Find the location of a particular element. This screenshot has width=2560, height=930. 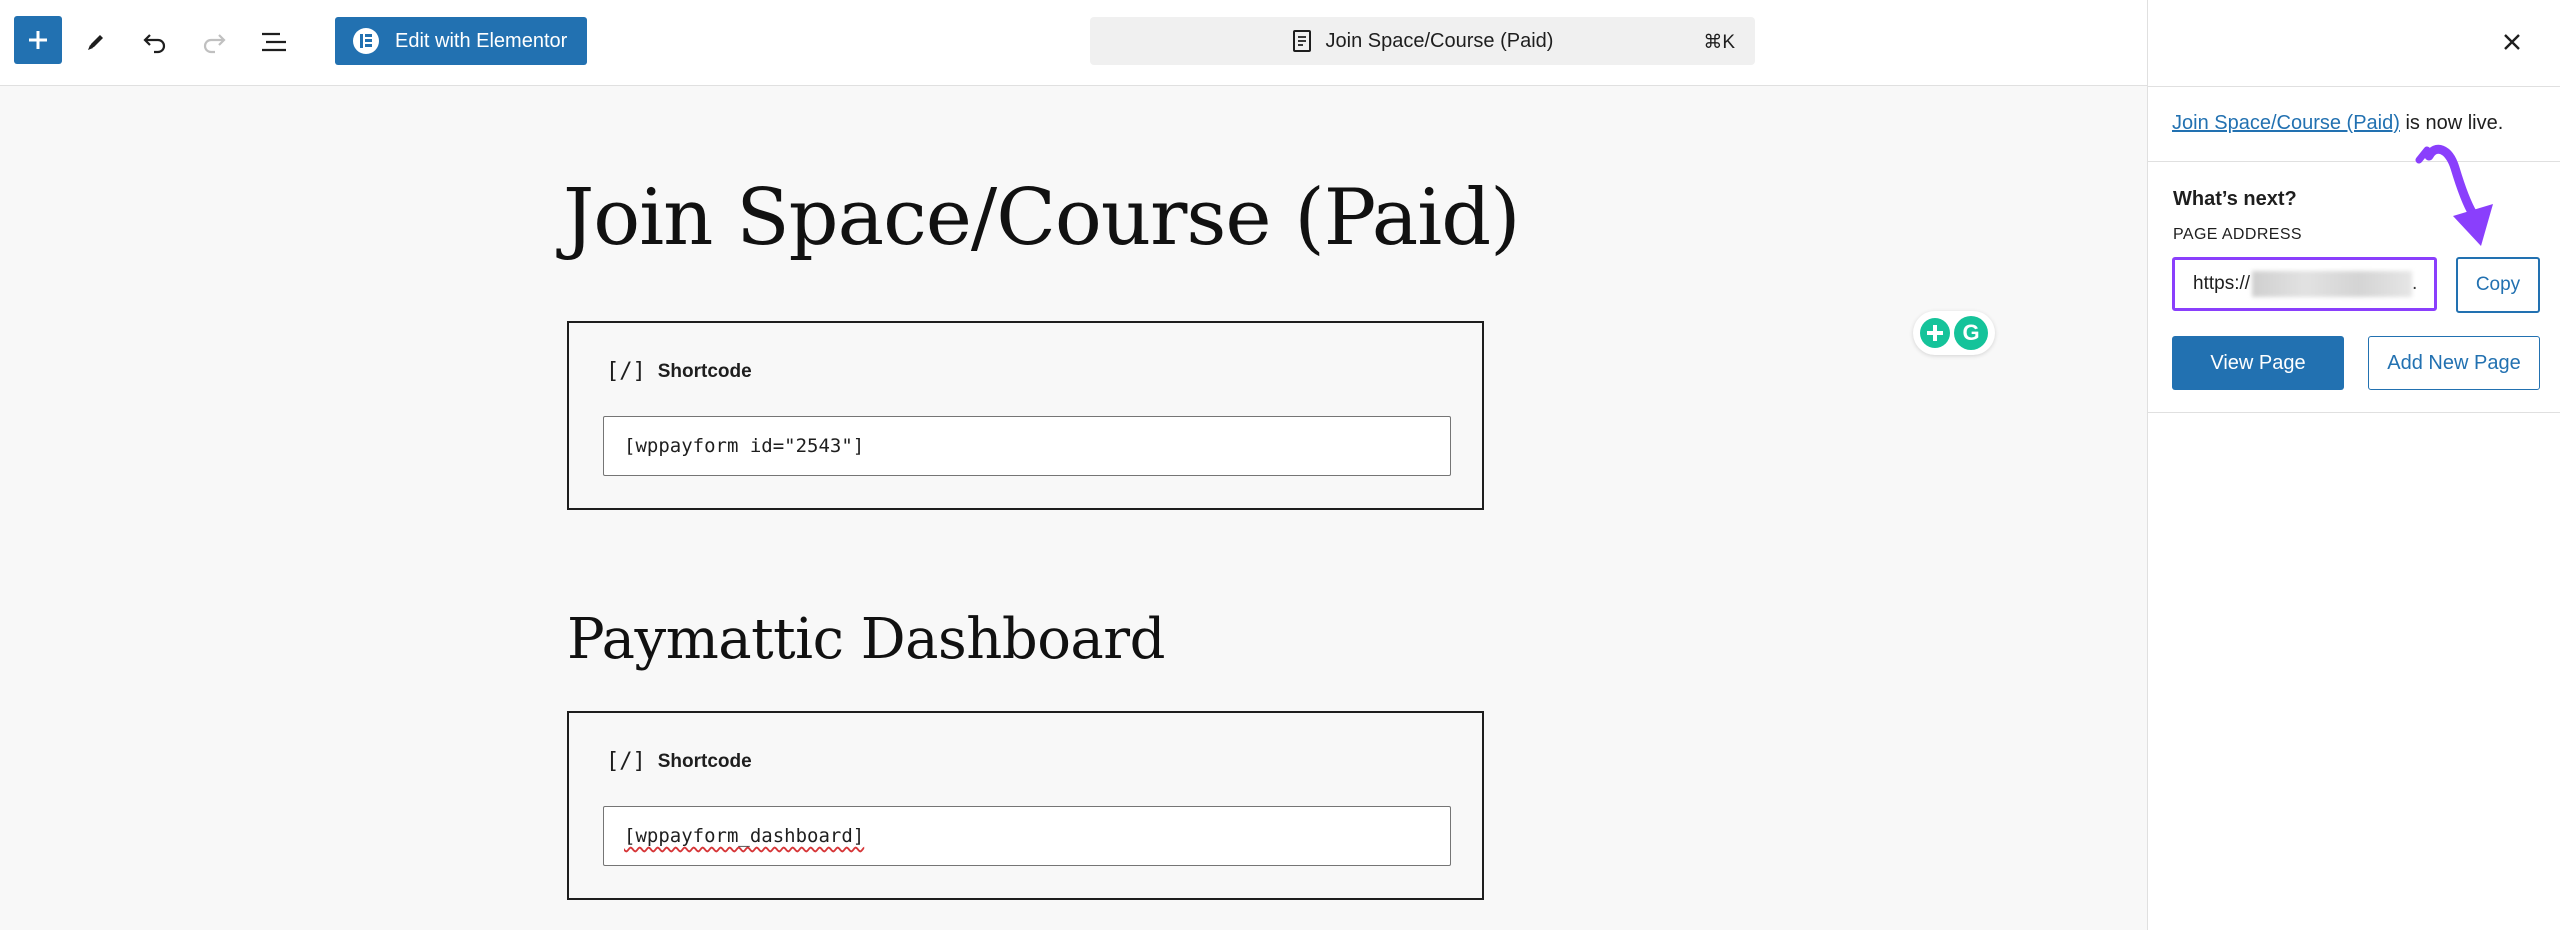

live-notice: Join Space/Course (Paid) is now live. is located at coordinates (2337, 123).